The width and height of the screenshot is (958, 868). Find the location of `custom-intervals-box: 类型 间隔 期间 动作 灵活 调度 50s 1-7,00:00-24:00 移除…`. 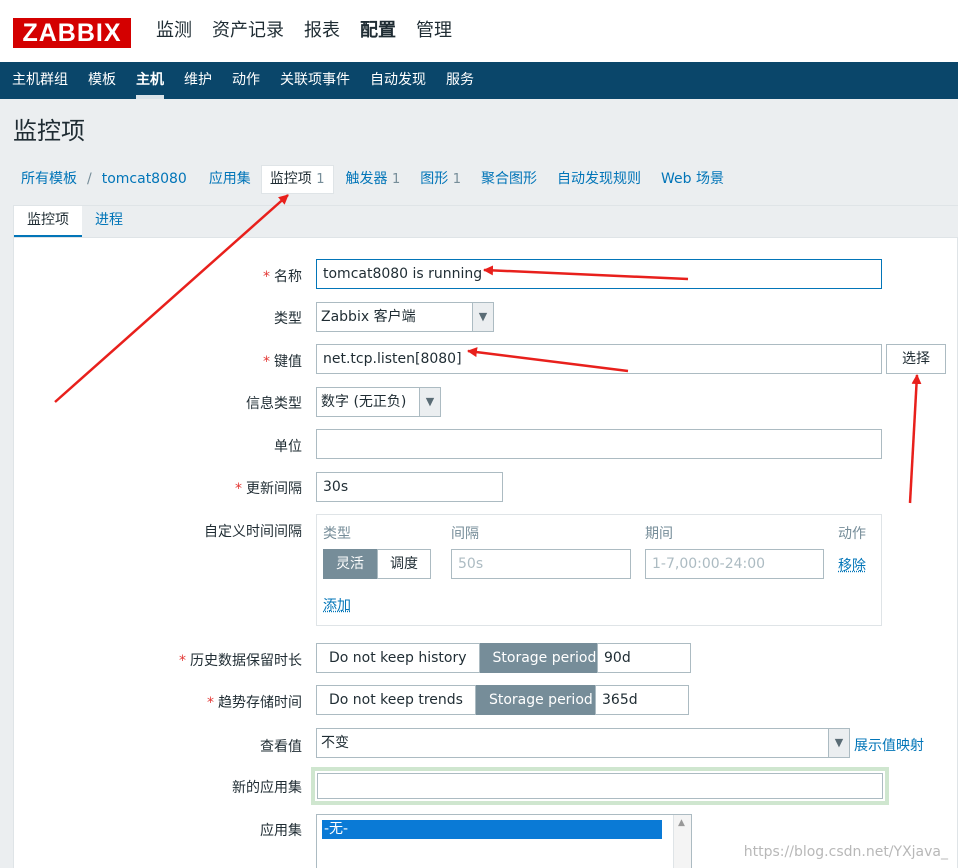

custom-intervals-box: 类型 间隔 期间 动作 灵活 调度 50s 1-7,00:00-24:00 移除… is located at coordinates (599, 570).